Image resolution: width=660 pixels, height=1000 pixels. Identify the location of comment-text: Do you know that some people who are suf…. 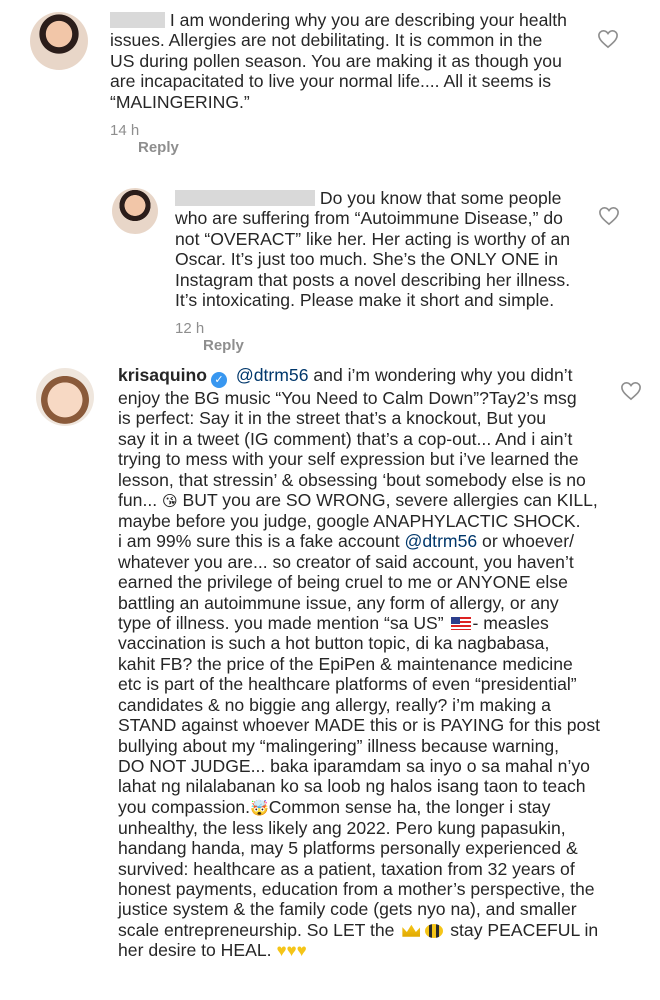
(373, 249).